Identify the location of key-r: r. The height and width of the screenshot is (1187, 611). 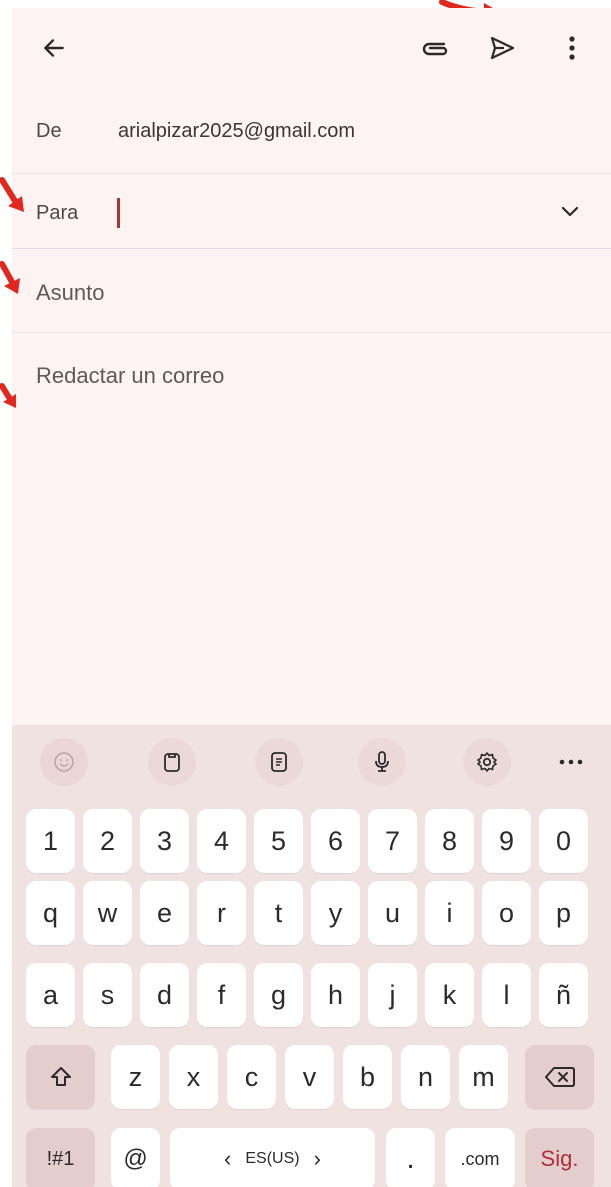
(221, 913).